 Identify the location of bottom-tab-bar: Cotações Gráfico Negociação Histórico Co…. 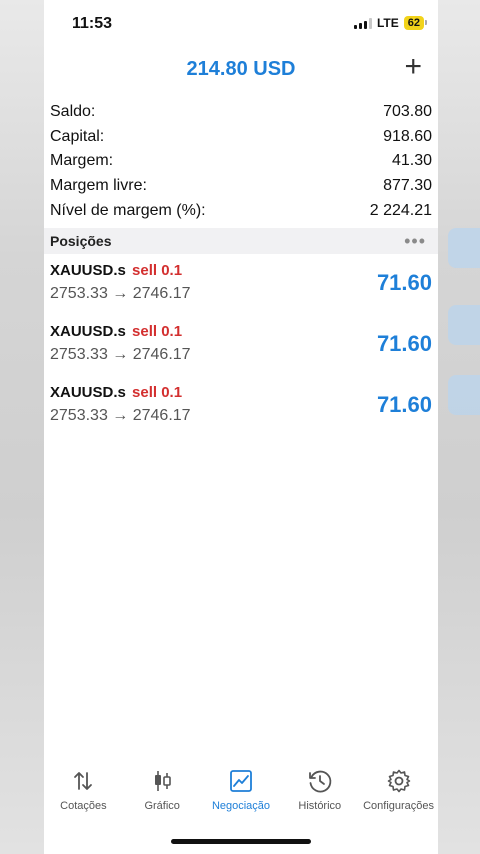
(241, 798).